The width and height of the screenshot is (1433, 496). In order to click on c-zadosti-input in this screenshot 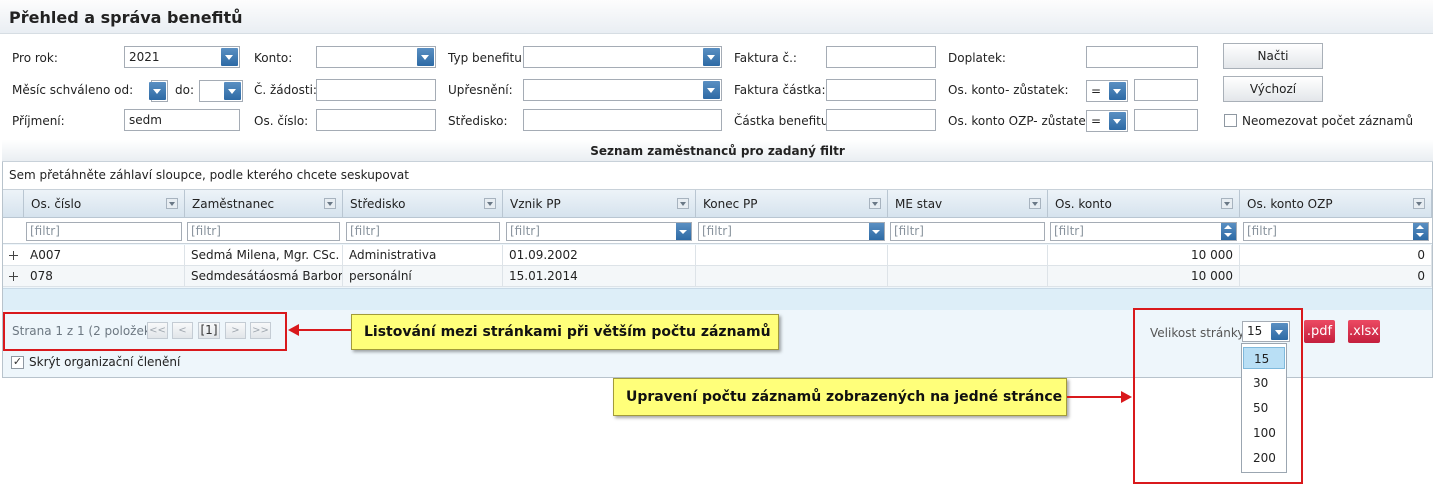, I will do `click(376, 90)`.